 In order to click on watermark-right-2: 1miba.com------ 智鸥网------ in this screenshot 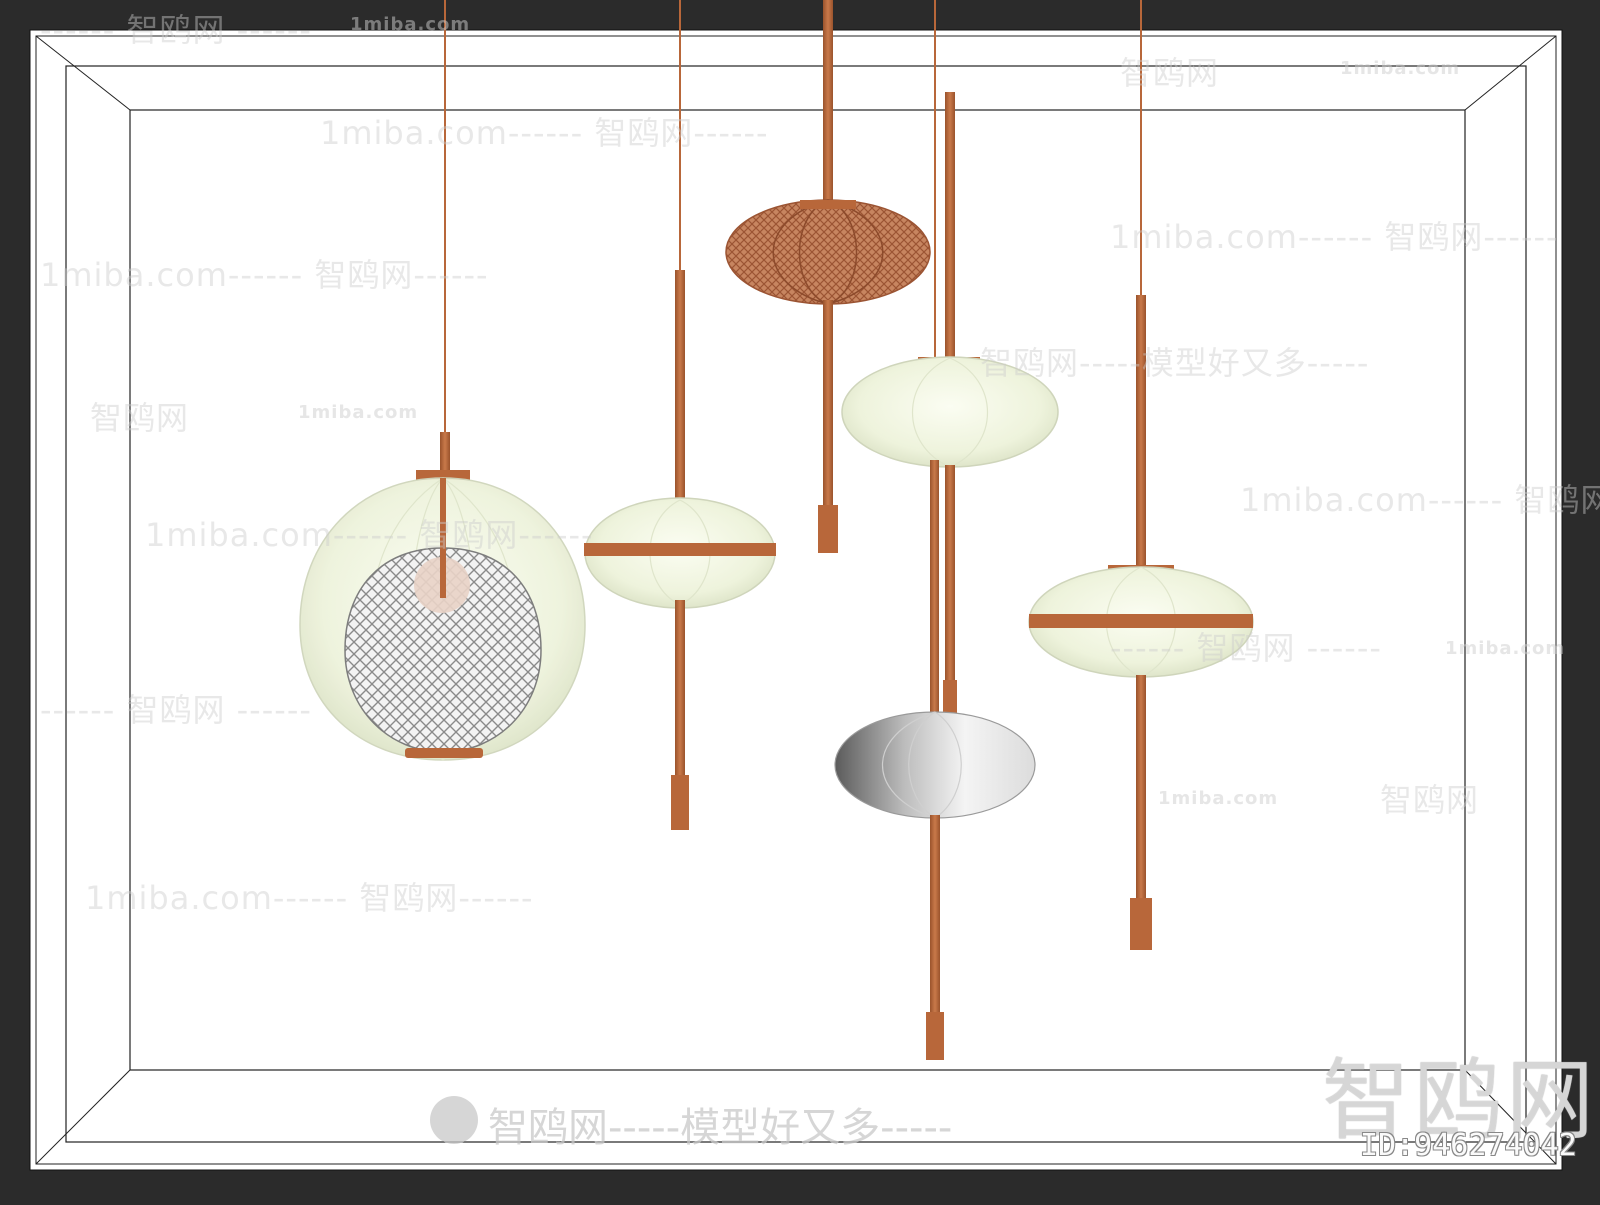, I will do `click(1420, 500)`.